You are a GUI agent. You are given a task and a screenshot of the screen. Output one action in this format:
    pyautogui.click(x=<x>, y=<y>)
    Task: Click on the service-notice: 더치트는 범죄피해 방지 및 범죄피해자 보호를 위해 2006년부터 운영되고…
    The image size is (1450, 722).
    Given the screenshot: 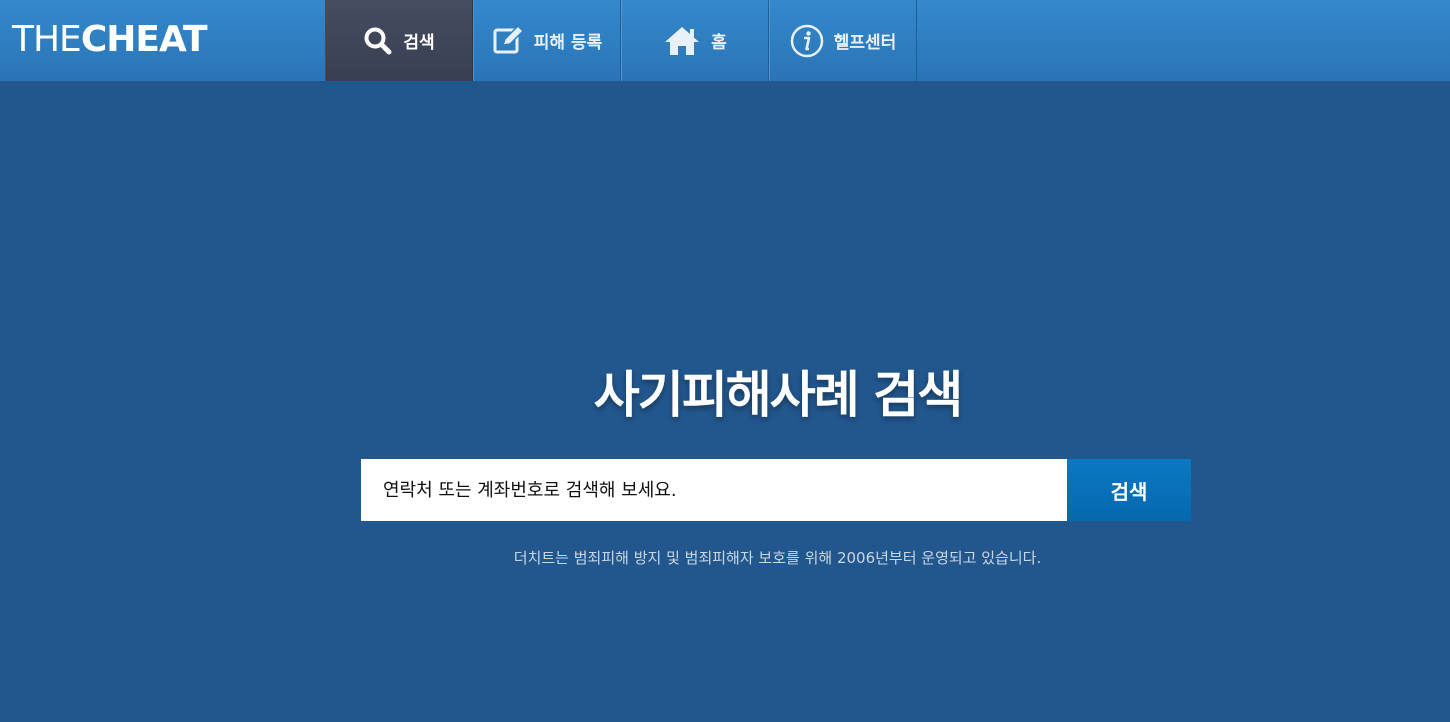 What is the action you would take?
    pyautogui.click(x=777, y=558)
    